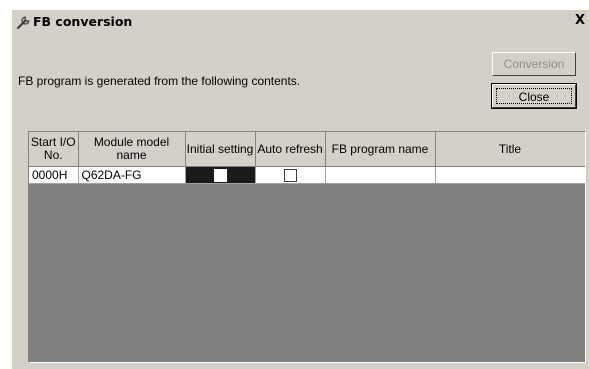  What do you see at coordinates (83, 21) in the screenshot?
I see `window-title: FB conversion` at bounding box center [83, 21].